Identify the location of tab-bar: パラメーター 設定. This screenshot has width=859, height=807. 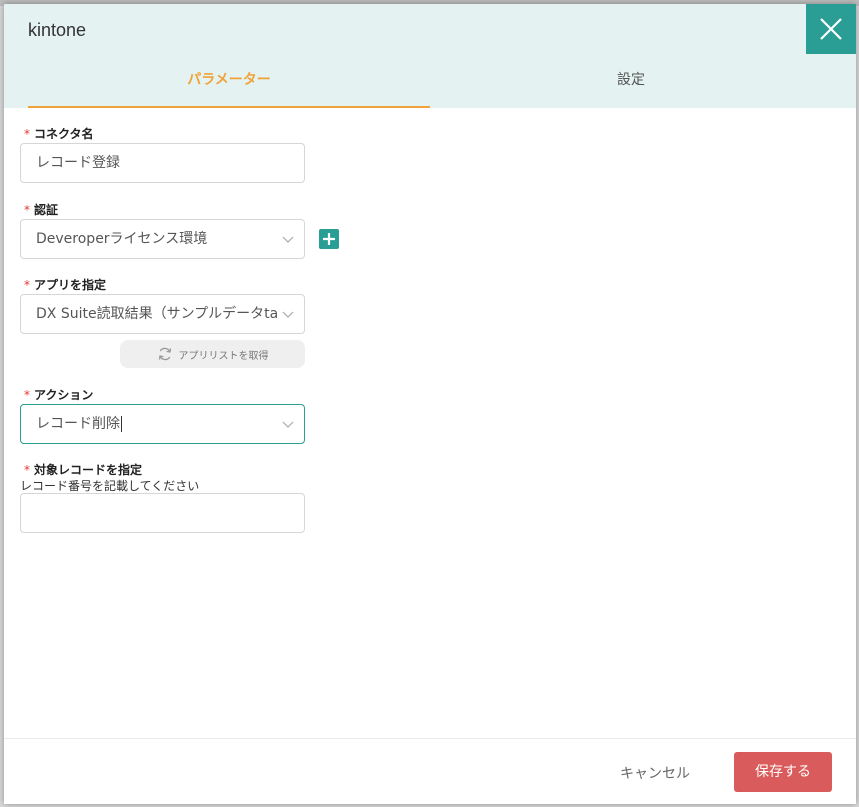
(430, 81).